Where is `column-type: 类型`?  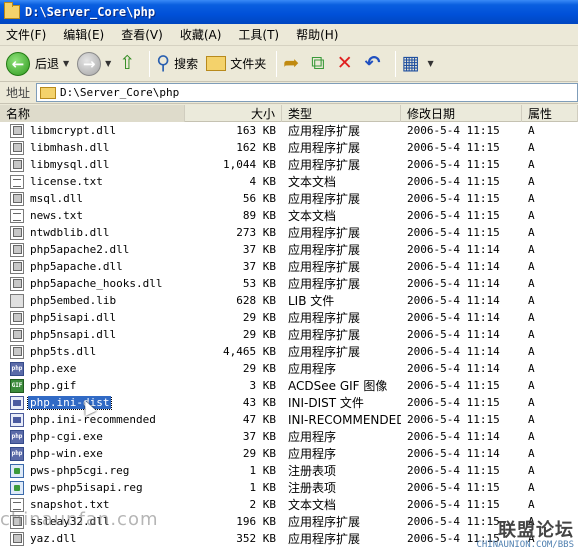
column-type: 类型 is located at coordinates (341, 113).